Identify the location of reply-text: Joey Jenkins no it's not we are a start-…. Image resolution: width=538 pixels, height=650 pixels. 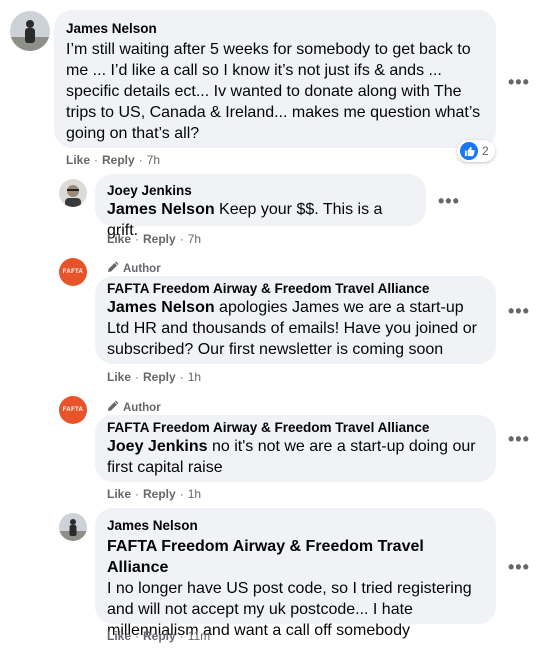
(291, 457).